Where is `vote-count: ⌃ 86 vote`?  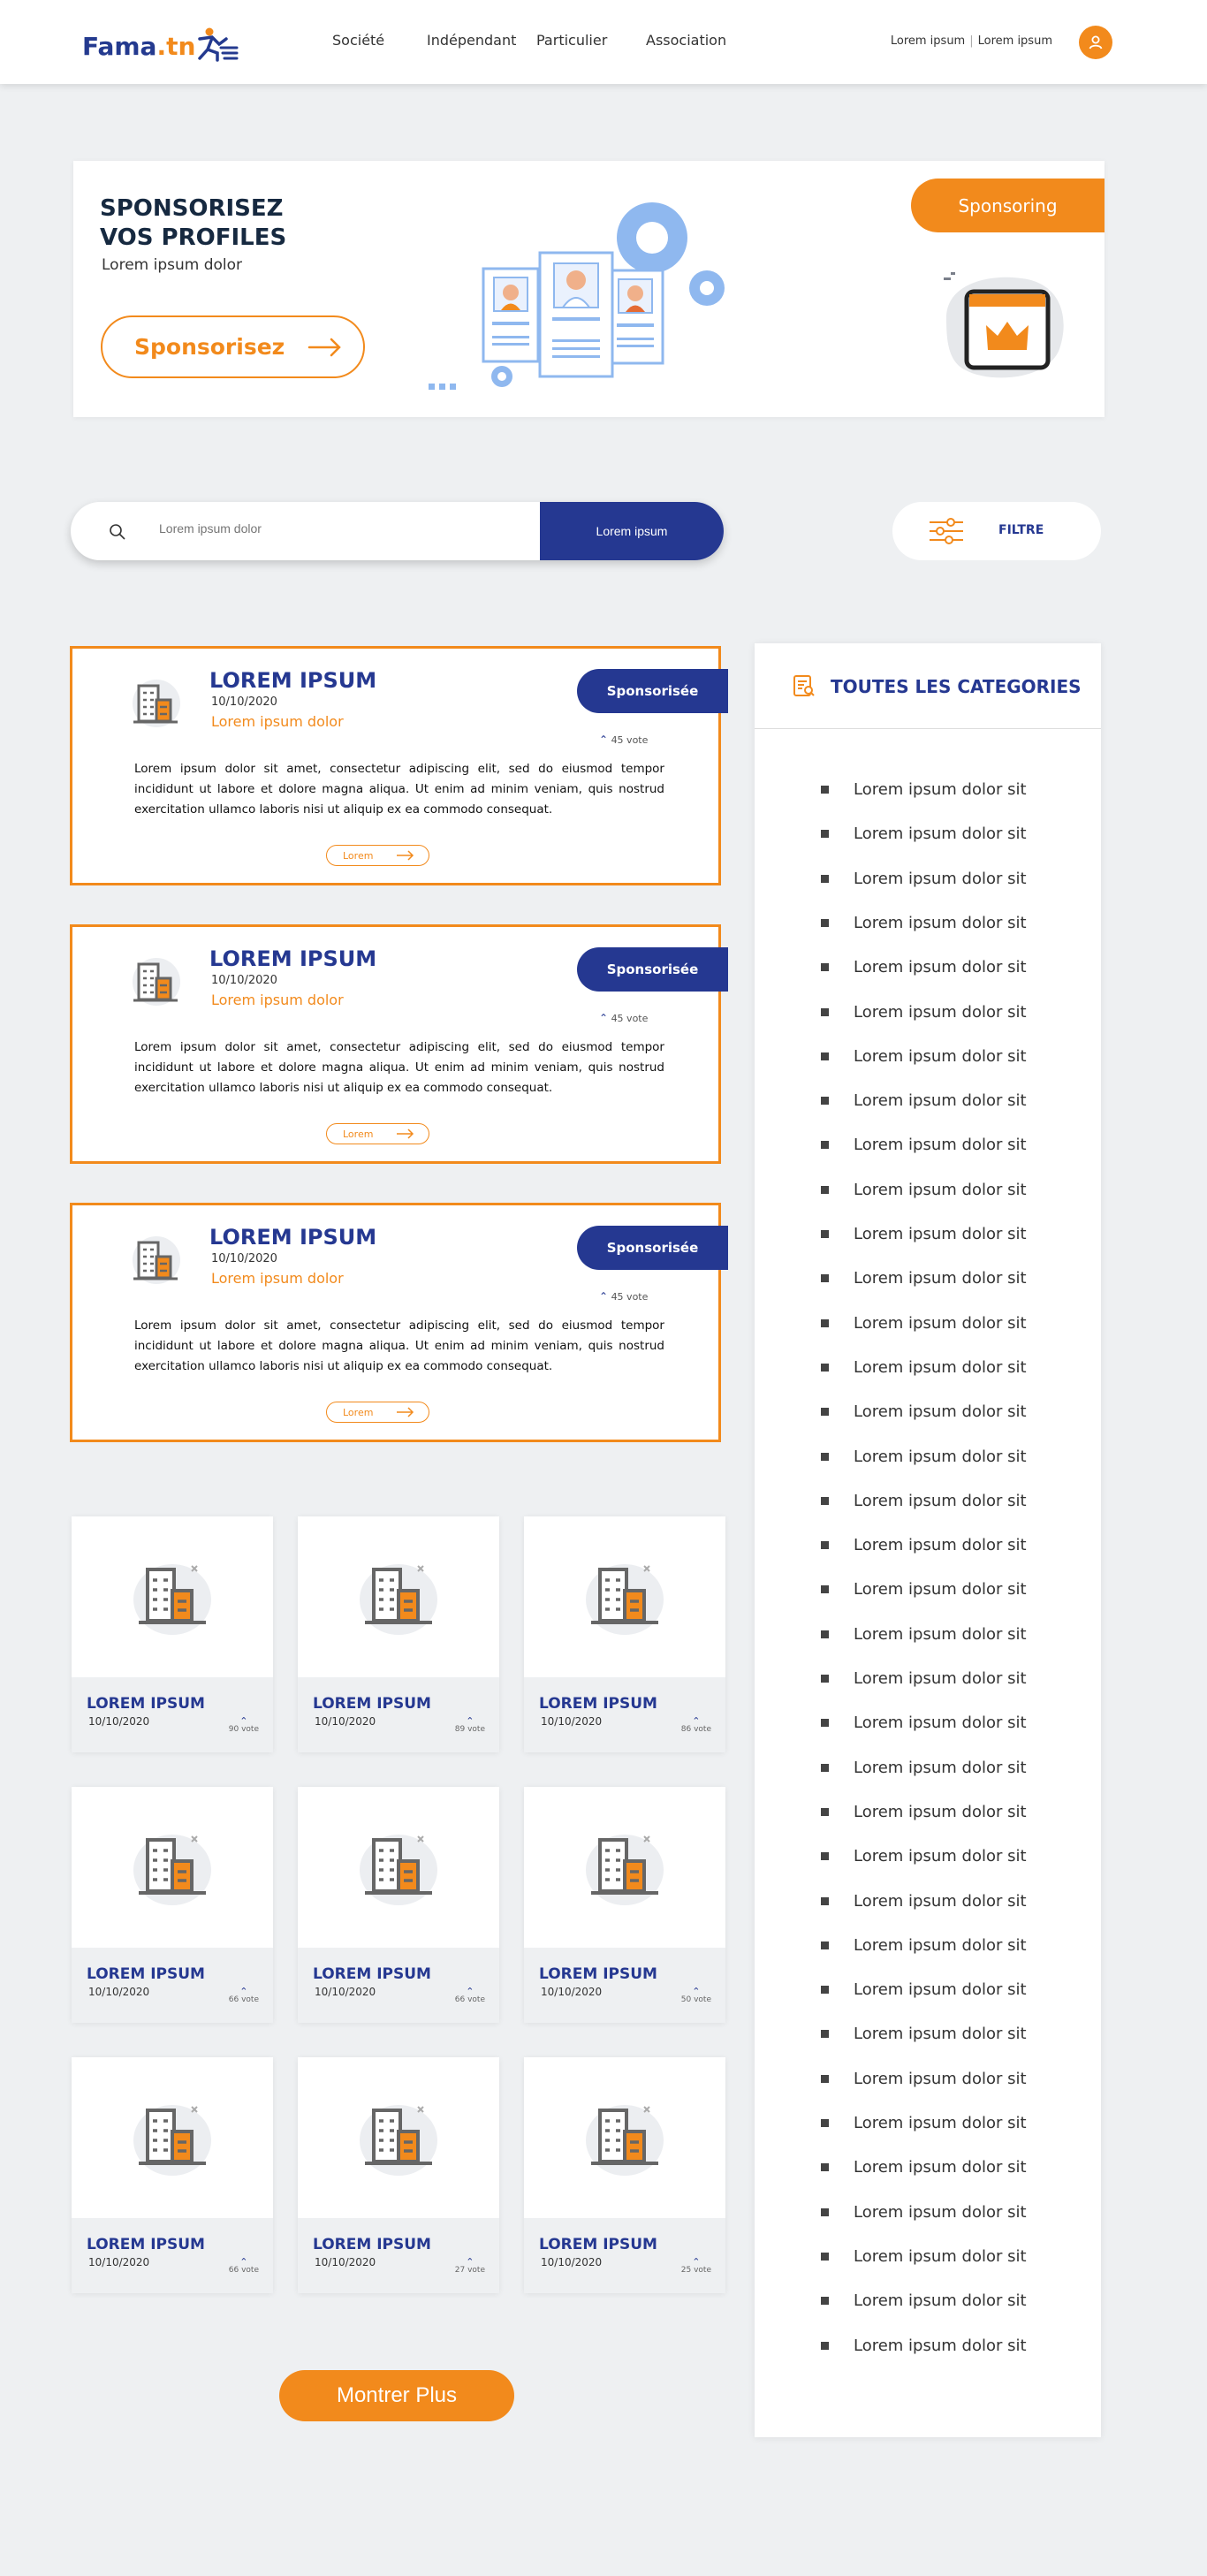
vote-count: ⌃ 86 vote is located at coordinates (695, 1724).